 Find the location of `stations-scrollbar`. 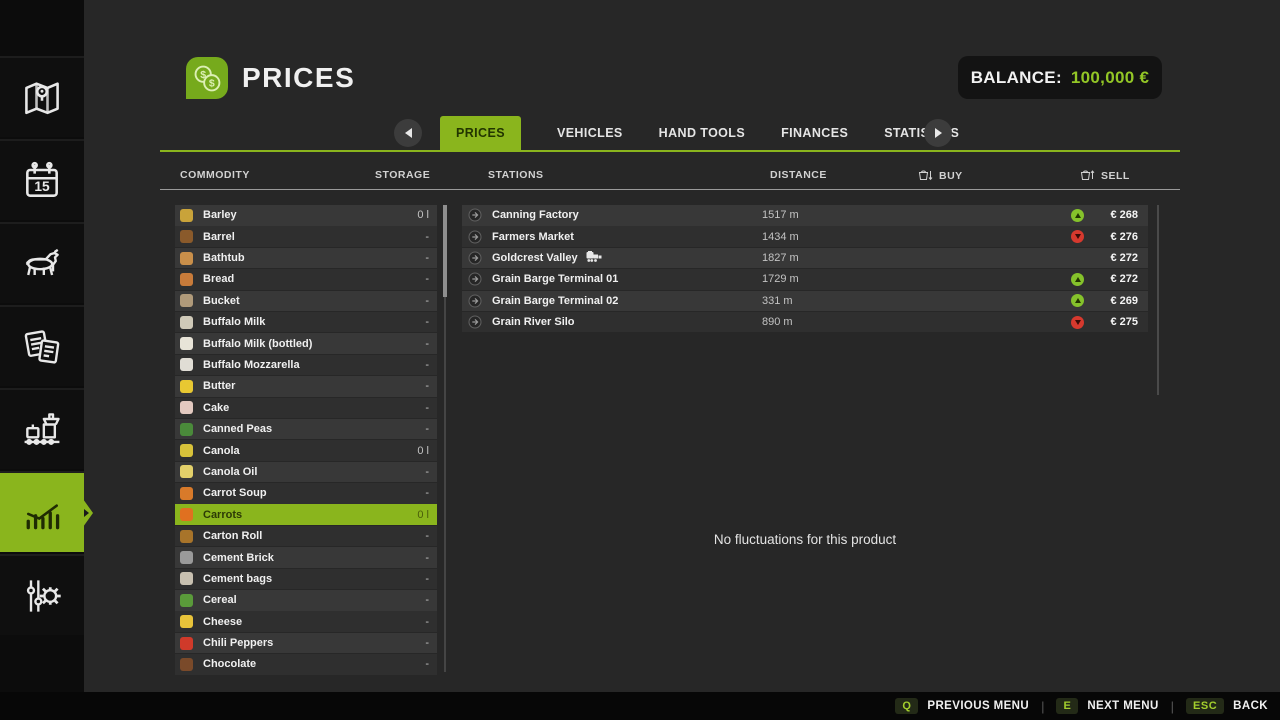

stations-scrollbar is located at coordinates (1158, 300).